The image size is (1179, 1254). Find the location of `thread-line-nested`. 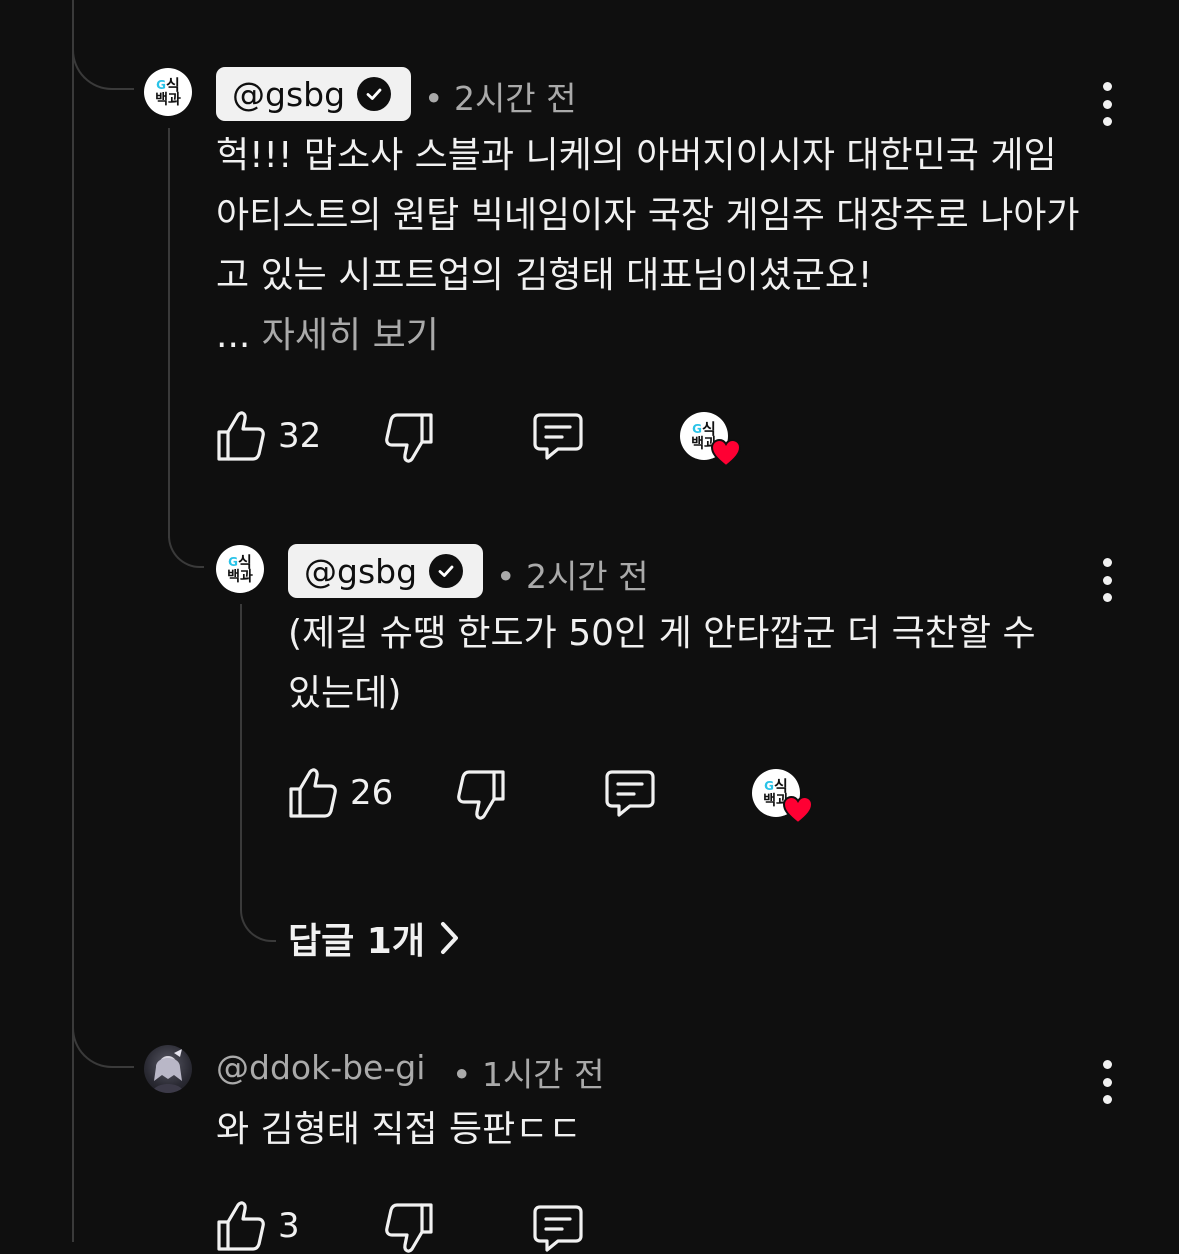

thread-line-nested is located at coordinates (241, 734).